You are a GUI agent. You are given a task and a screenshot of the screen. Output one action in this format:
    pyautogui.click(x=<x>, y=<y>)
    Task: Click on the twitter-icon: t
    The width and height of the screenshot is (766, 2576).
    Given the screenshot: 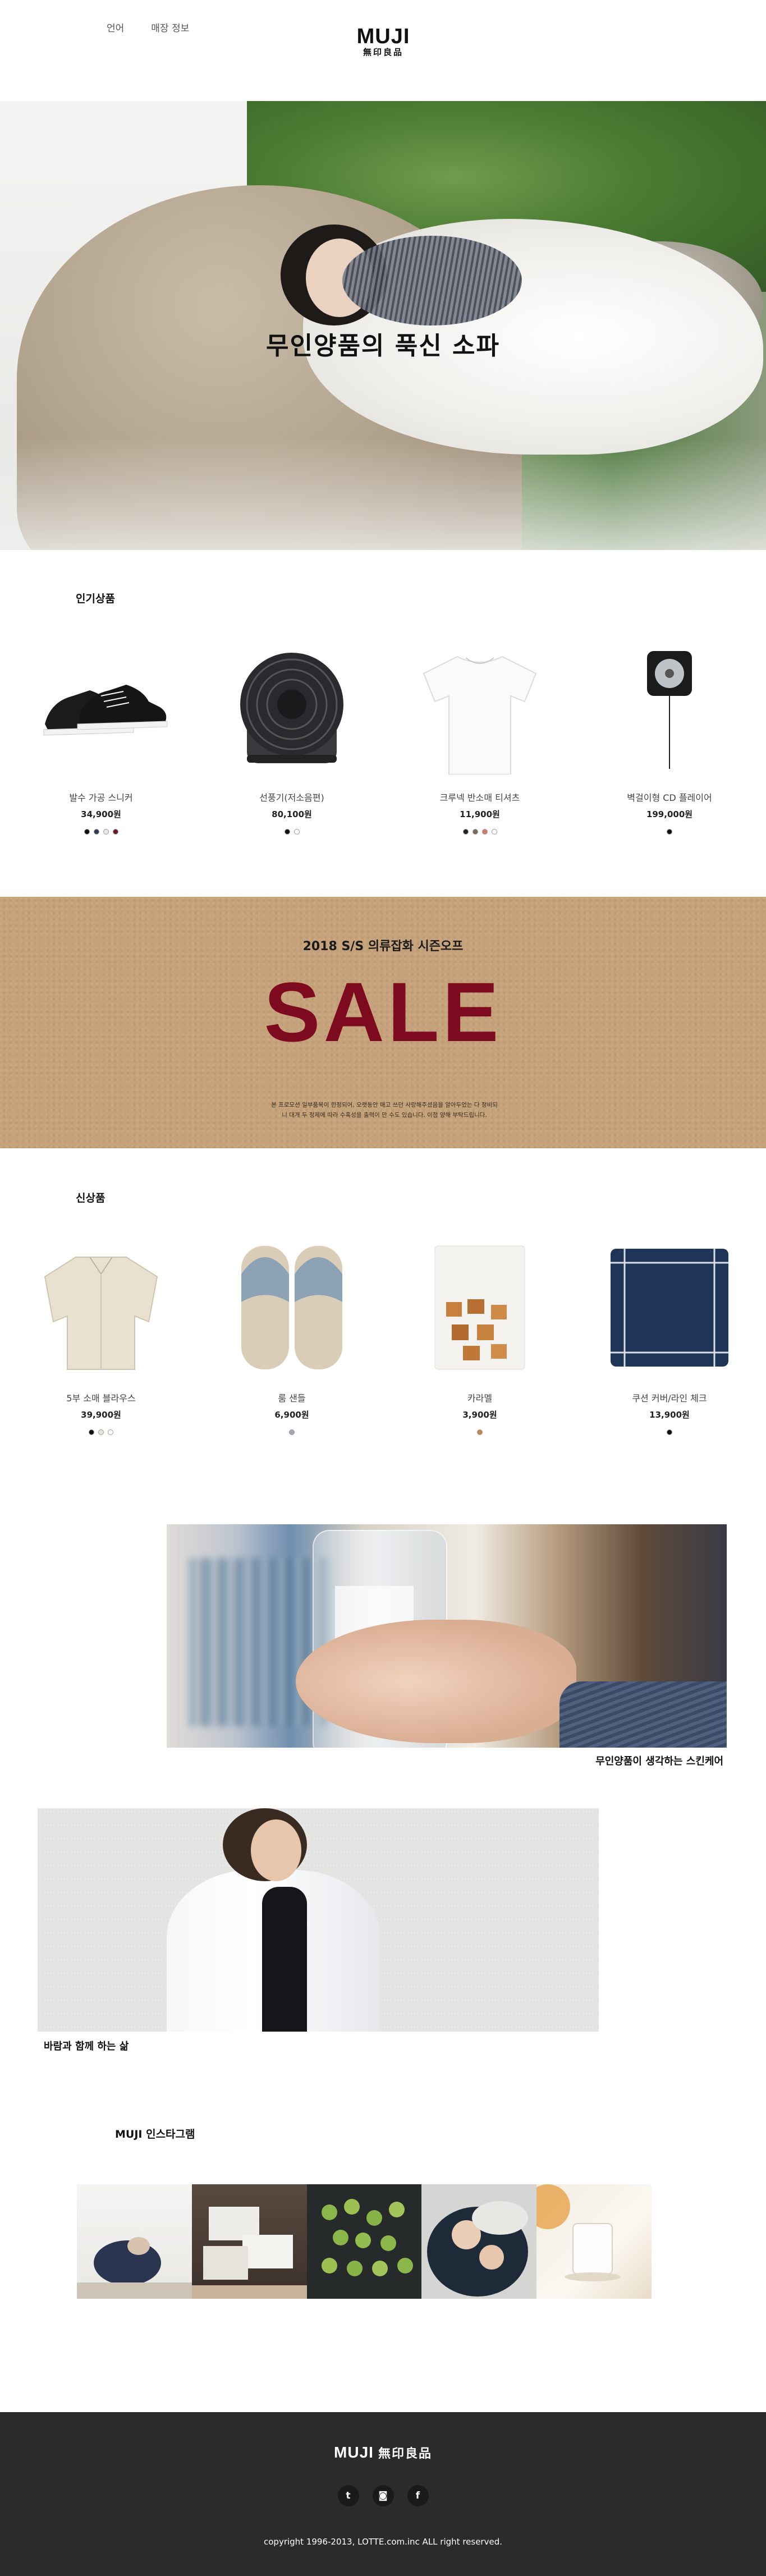 What is the action you would take?
    pyautogui.click(x=348, y=2495)
    